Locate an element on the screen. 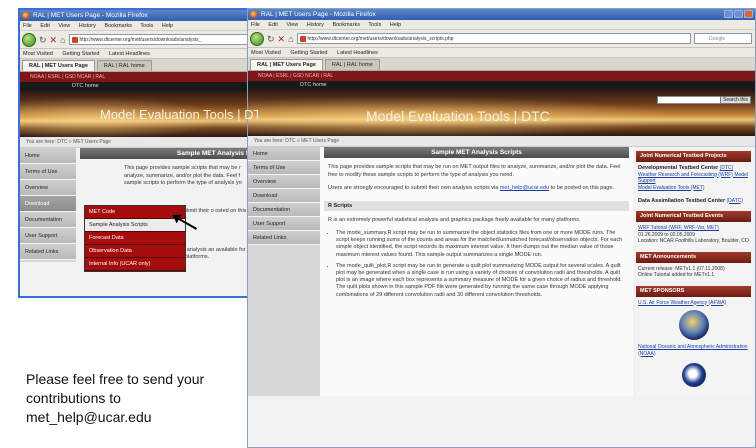 This screenshot has width=756, height=448. site-search-button: Search this is located at coordinates (735, 100).